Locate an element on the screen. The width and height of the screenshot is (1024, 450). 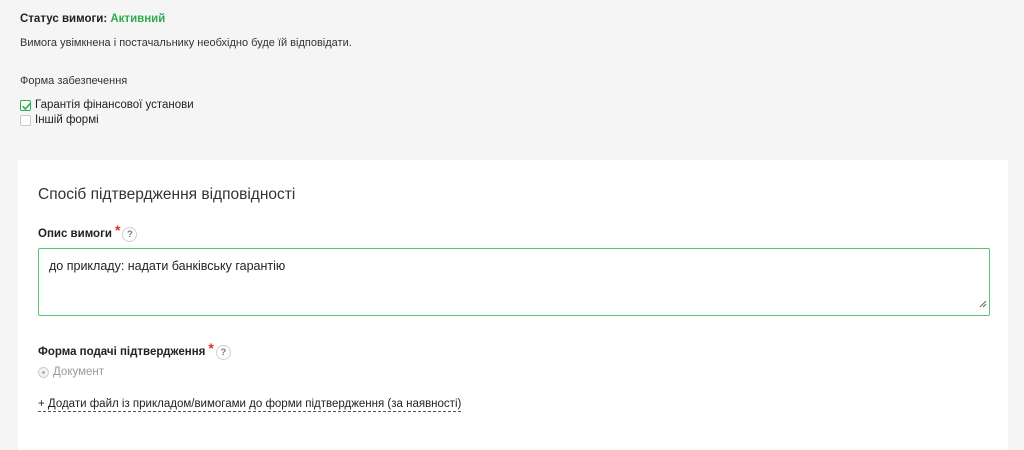
card-title: Спосіб підтвердження відповідності is located at coordinates (167, 194).